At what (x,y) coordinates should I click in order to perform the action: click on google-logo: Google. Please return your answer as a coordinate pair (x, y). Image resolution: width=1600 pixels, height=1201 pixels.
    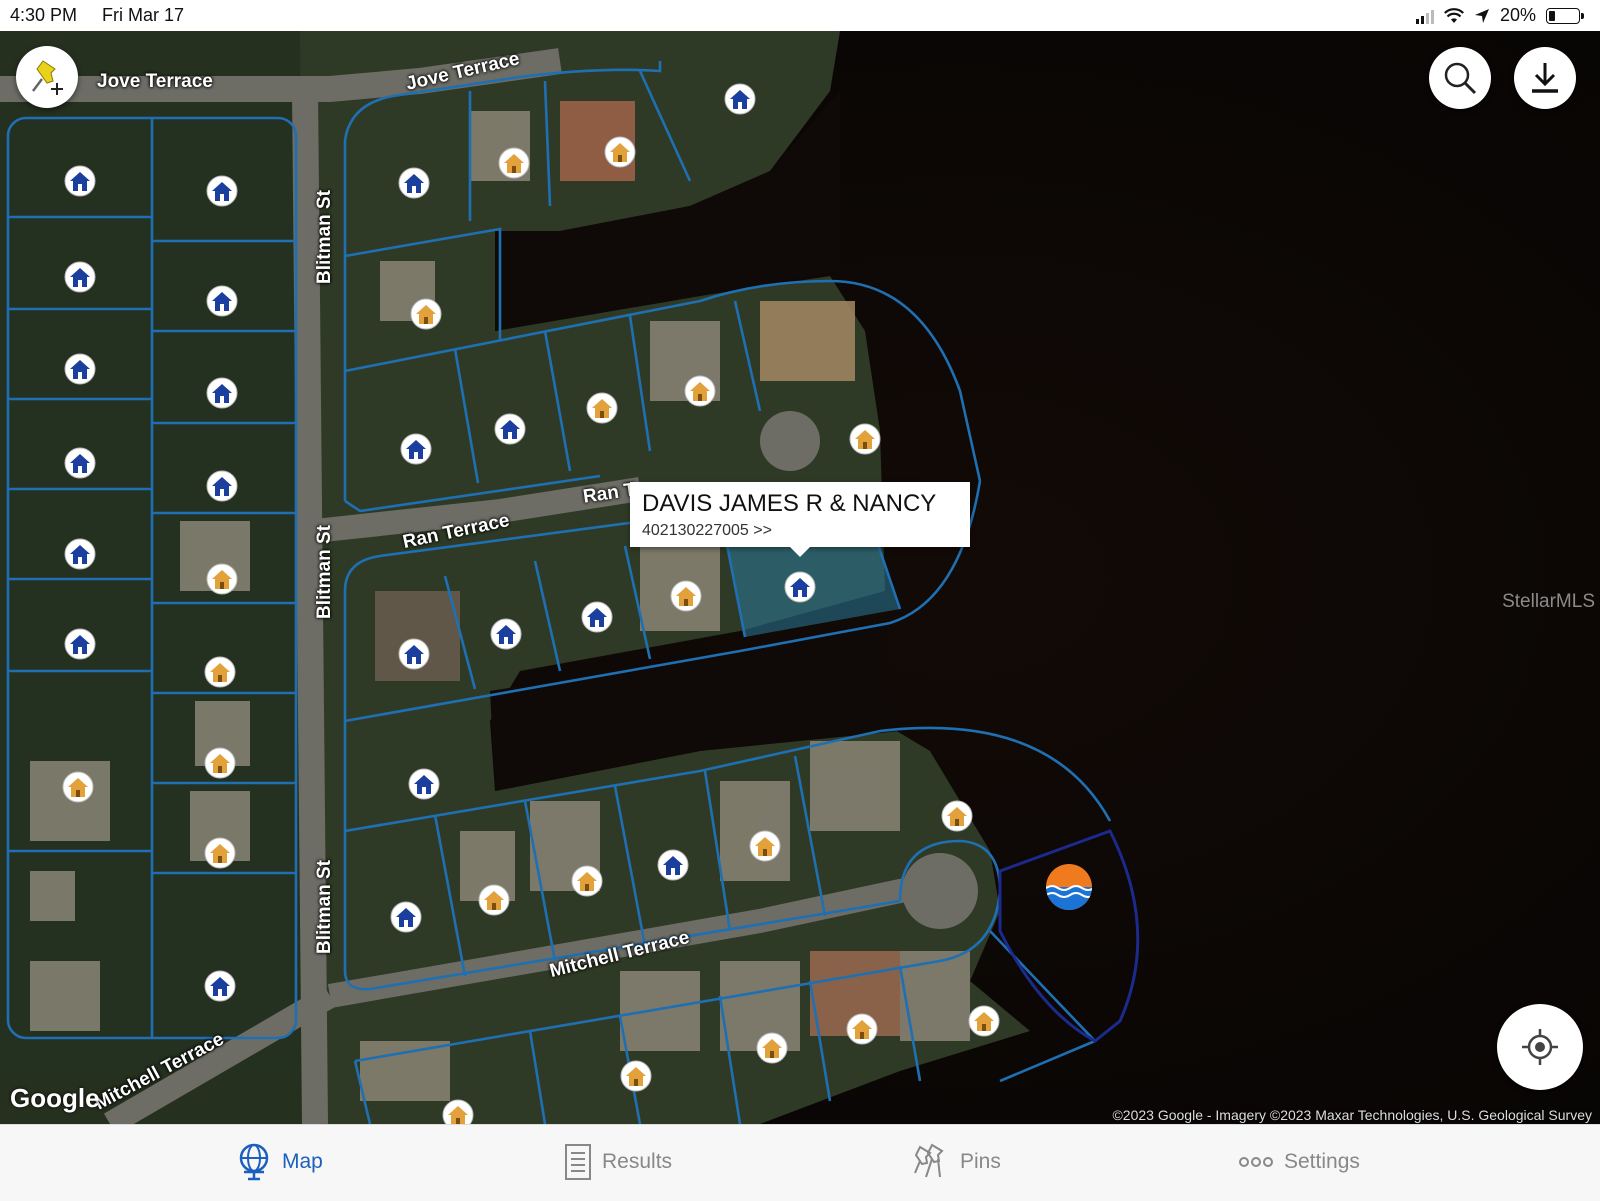
    Looking at the image, I should click on (55, 1098).